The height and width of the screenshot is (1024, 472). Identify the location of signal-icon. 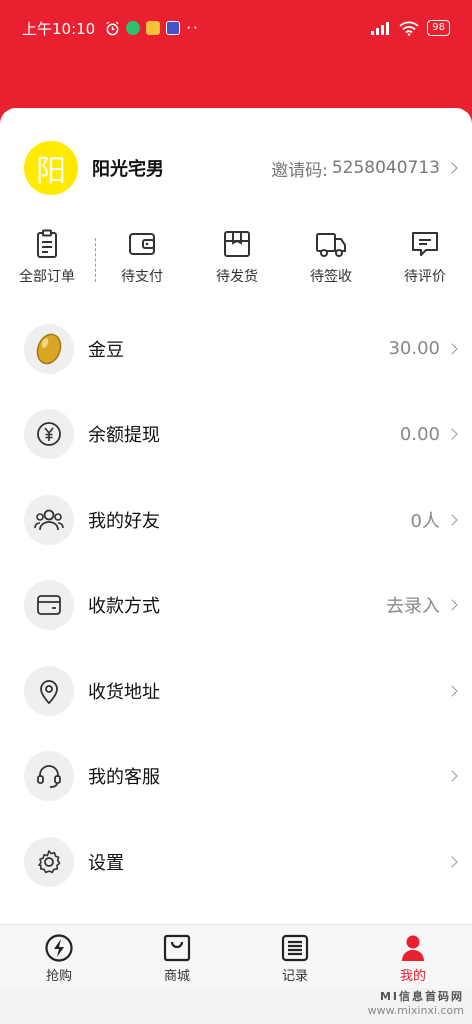
(380, 28).